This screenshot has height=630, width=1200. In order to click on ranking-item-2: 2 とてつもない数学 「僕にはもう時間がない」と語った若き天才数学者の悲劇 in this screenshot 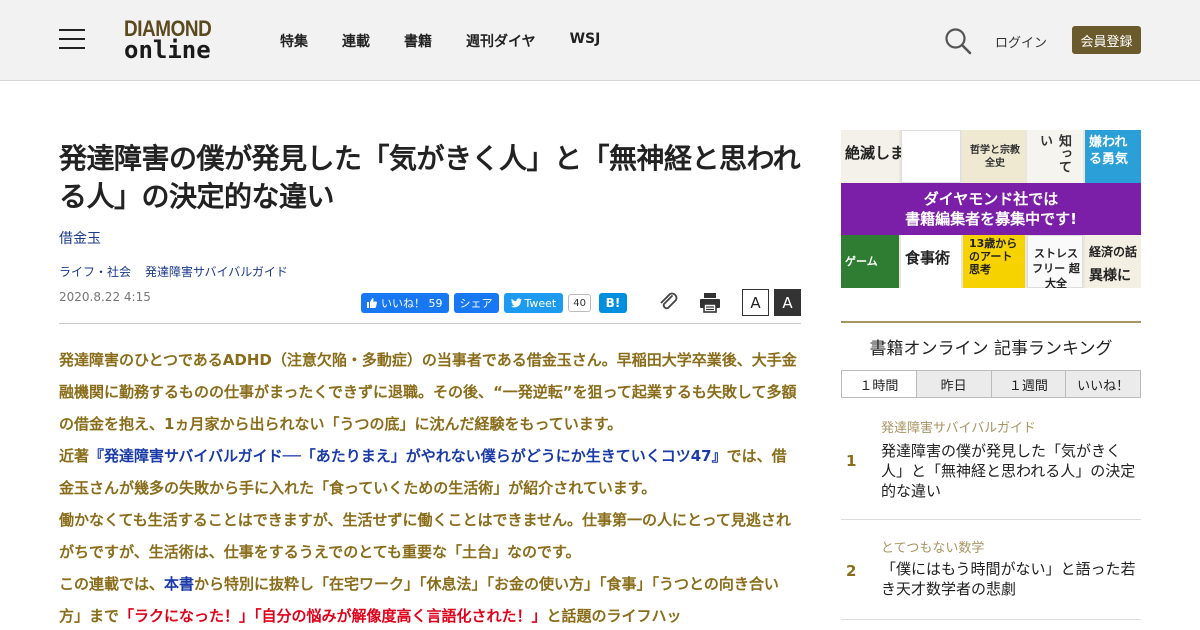, I will do `click(991, 575)`.